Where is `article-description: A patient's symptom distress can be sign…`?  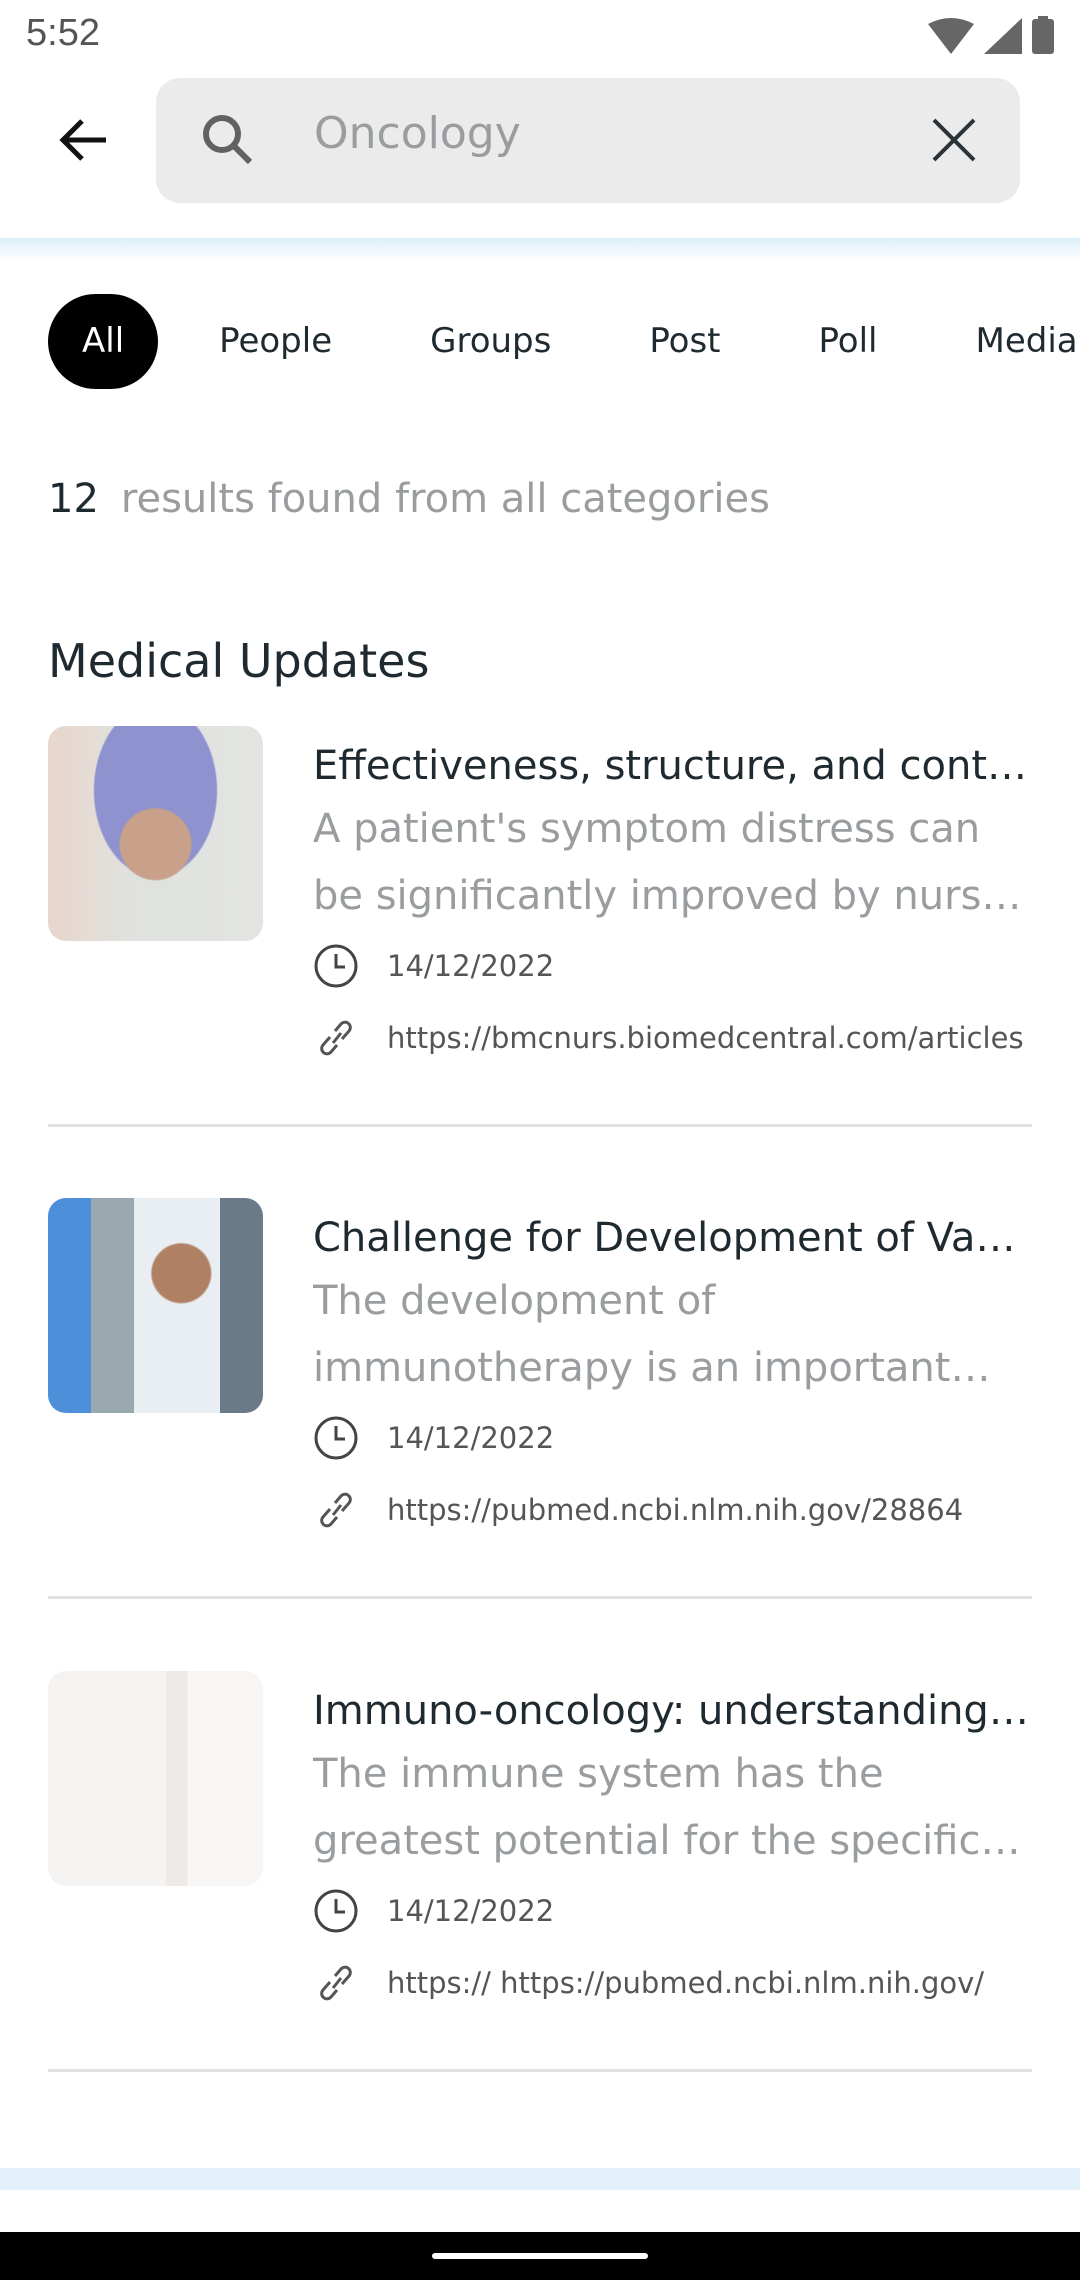
article-description: A patient's symptom distress can be sign… is located at coordinates (660, 862).